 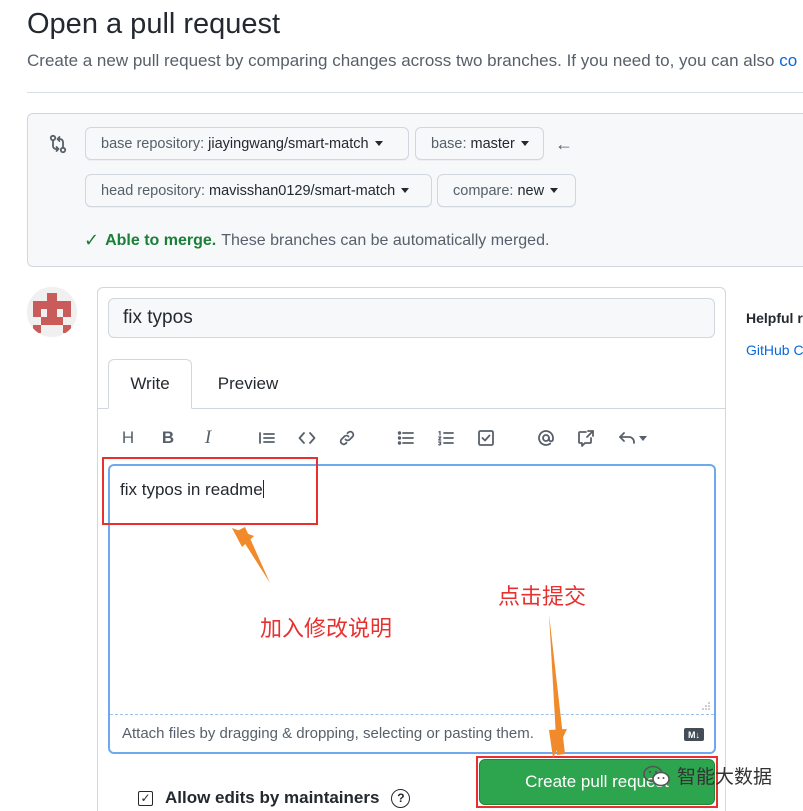 What do you see at coordinates (92, 240) in the screenshot?
I see `check-icon: ✓` at bounding box center [92, 240].